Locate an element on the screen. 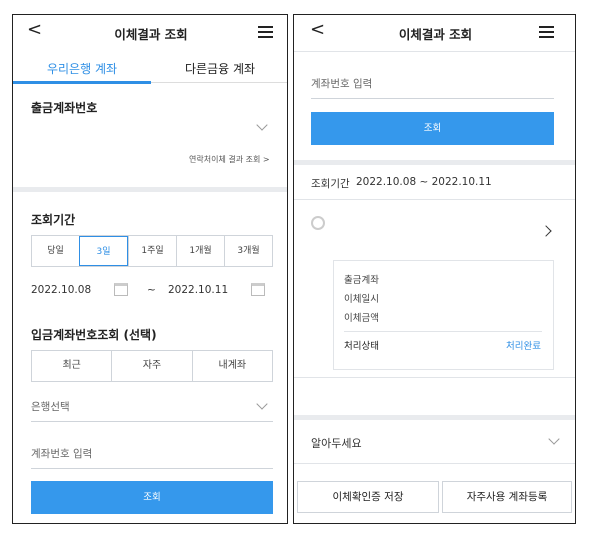 The height and width of the screenshot is (534, 591). period-option-1week: 1주일 is located at coordinates (152, 251).